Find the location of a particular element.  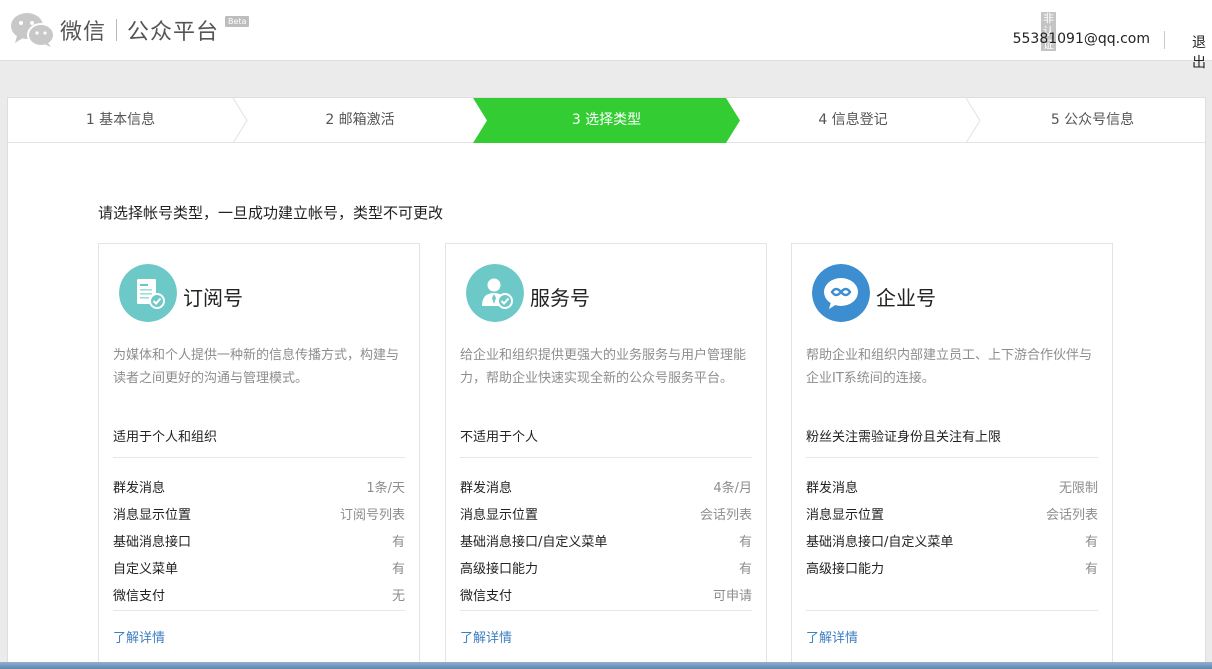

taskbar-edge is located at coordinates (606, 665).